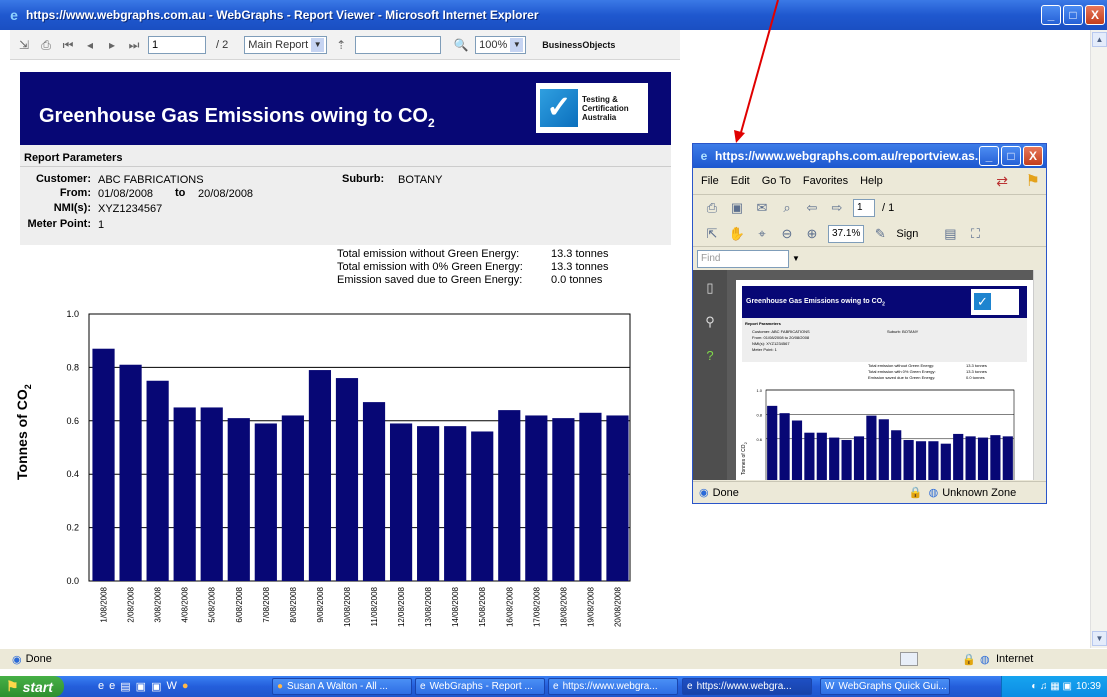  I want to click on menu-favorites: Favorites, so click(825, 181).